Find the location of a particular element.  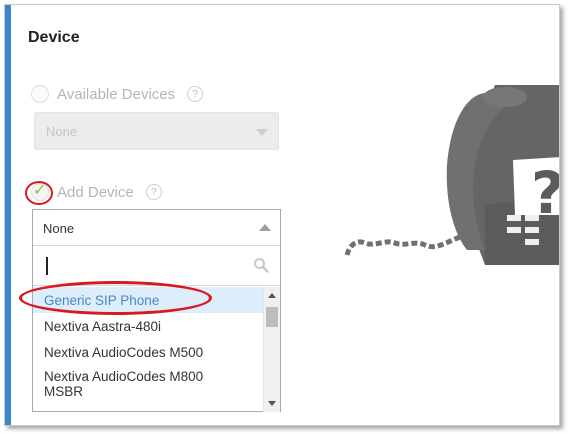

search-icon is located at coordinates (261, 265).